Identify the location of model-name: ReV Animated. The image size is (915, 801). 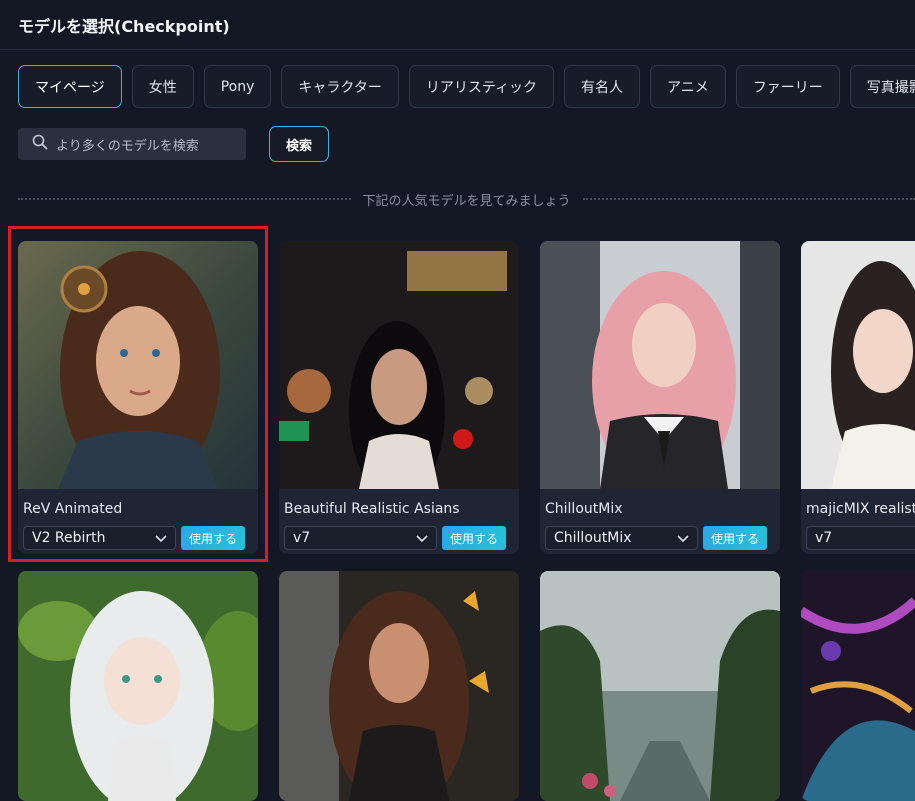
(73, 509).